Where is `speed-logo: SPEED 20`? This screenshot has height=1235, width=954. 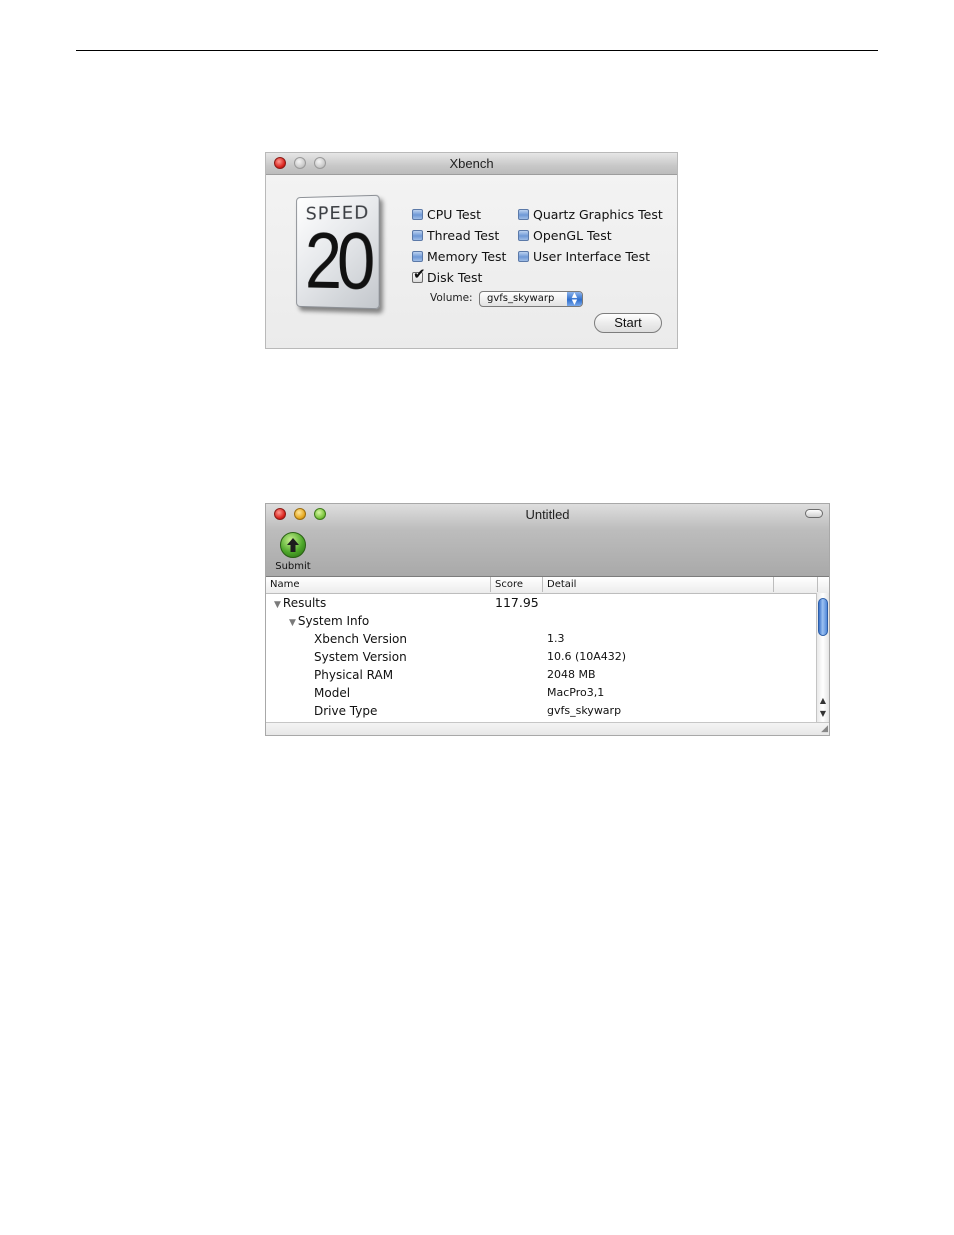
speed-logo: SPEED 20 is located at coordinates (338, 252).